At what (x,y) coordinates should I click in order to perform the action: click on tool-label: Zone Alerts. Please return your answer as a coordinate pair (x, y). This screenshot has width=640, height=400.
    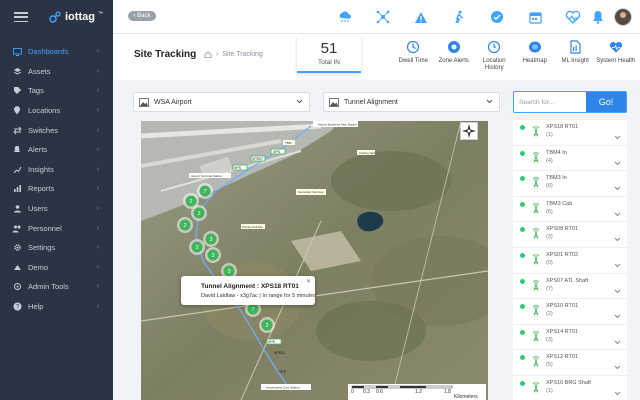
    Looking at the image, I should click on (453, 61).